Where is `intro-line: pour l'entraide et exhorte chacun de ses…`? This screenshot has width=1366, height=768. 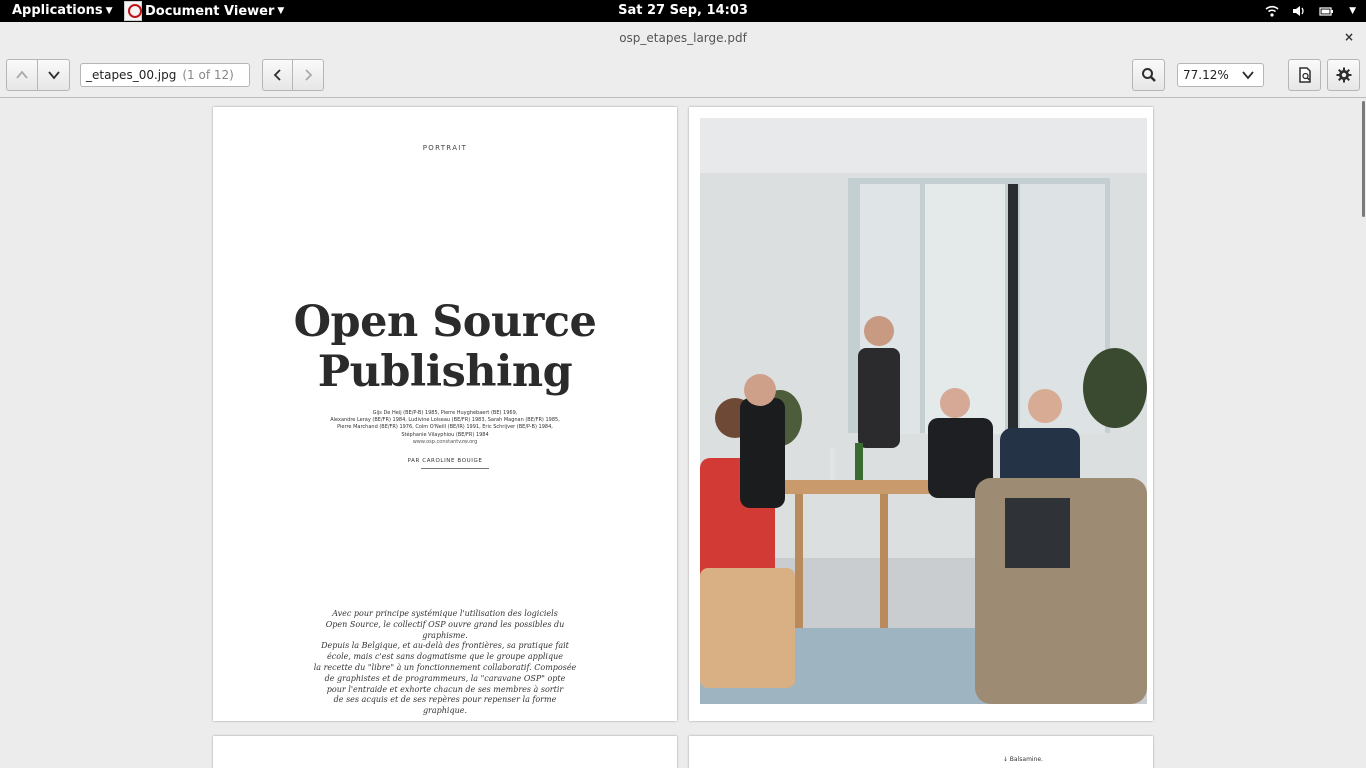
intro-line: pour l'entraide et exhorte chacun de ses… is located at coordinates (445, 689).